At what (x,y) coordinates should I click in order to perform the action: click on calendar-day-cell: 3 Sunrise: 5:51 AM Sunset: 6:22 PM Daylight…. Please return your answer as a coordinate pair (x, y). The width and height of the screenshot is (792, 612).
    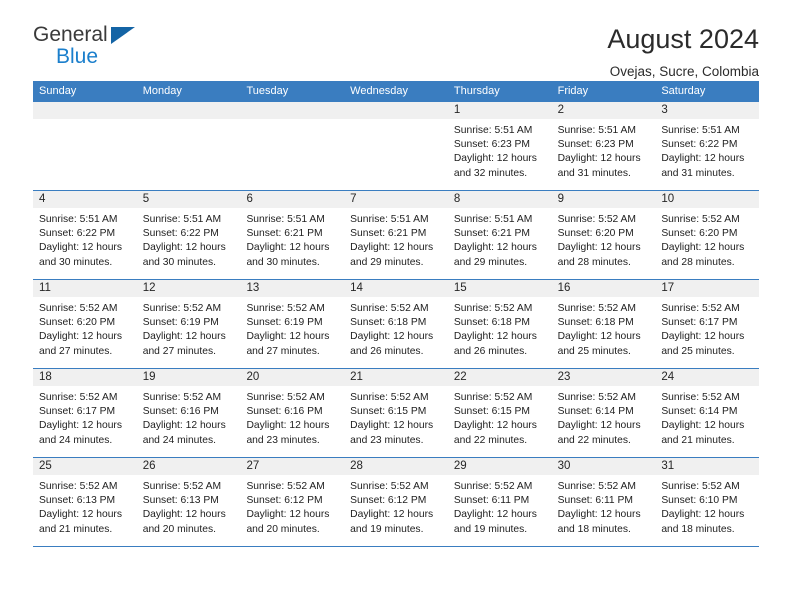
    Looking at the image, I should click on (707, 146).